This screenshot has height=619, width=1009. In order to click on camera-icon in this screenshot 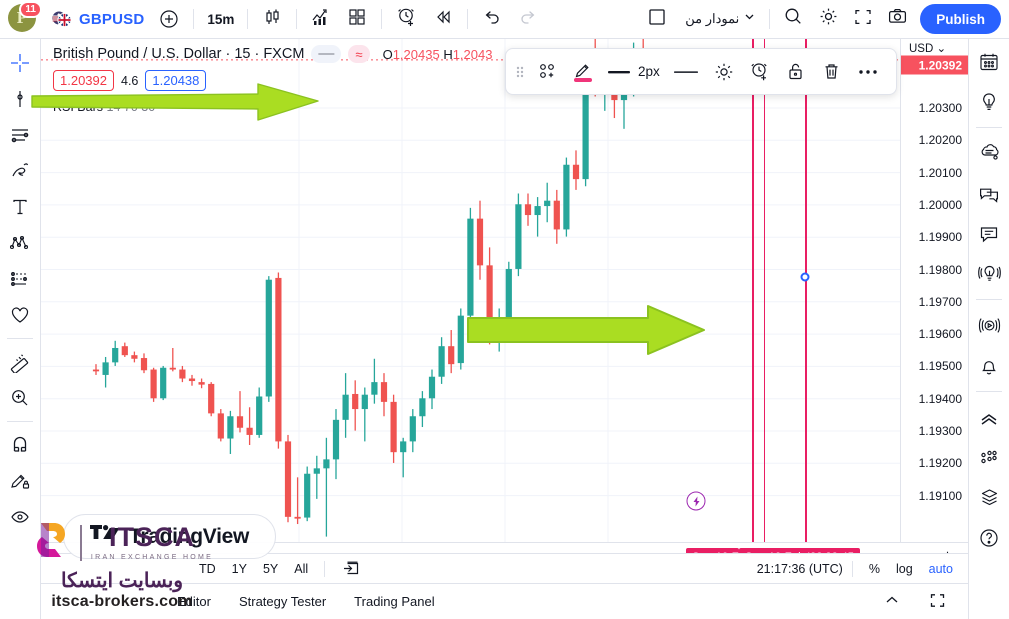, I will do `click(897, 19)`.